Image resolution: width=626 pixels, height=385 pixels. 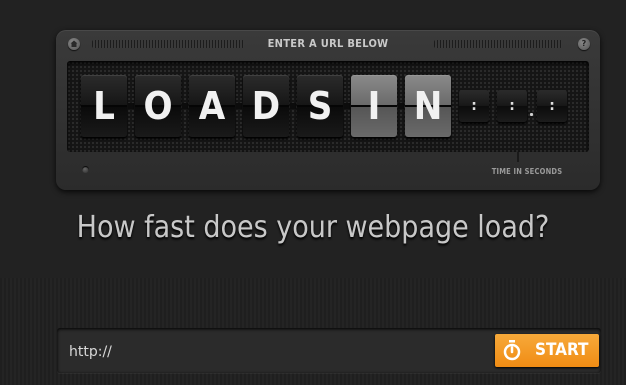 What do you see at coordinates (518, 157) in the screenshot?
I see `label-tick` at bounding box center [518, 157].